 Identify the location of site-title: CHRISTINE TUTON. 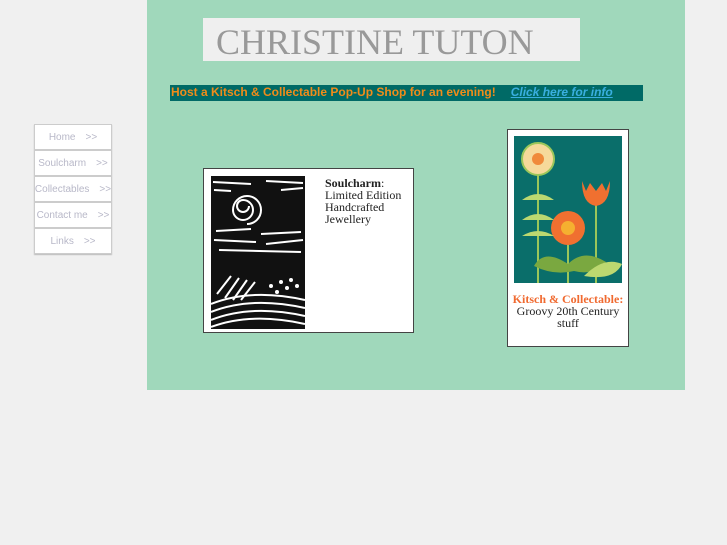
(375, 42).